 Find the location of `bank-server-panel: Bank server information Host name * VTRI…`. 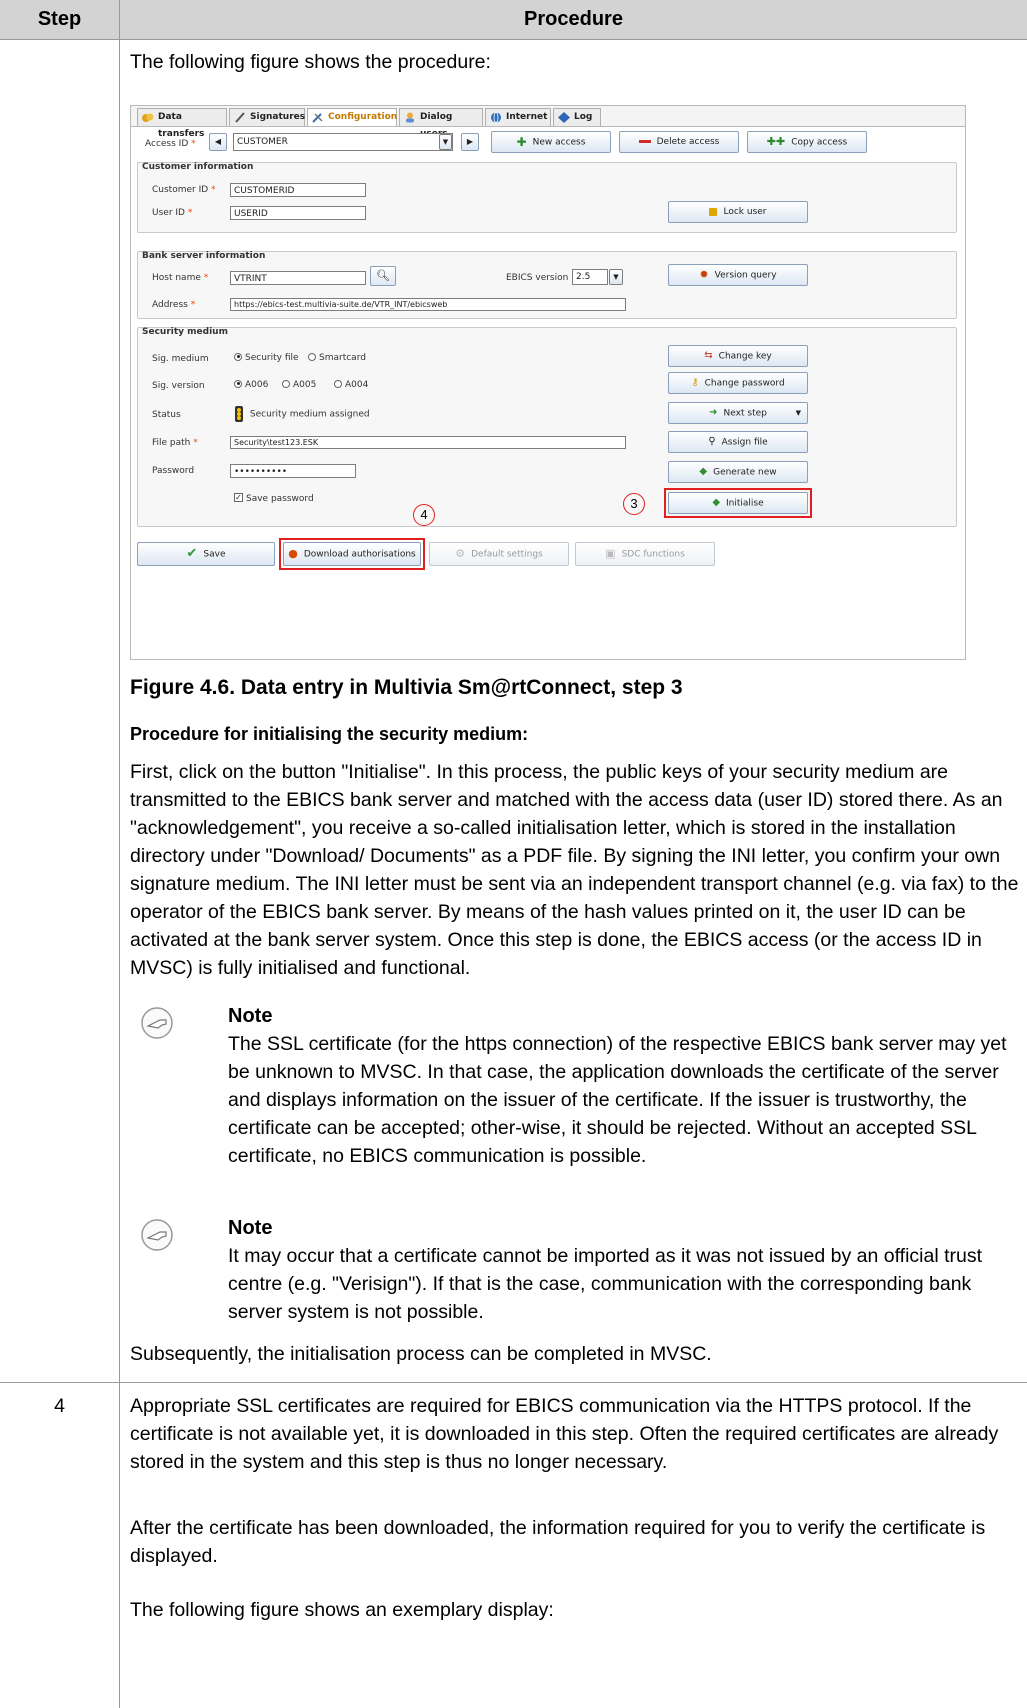

bank-server-panel: Bank server information Host name * VTRI… is located at coordinates (547, 285).